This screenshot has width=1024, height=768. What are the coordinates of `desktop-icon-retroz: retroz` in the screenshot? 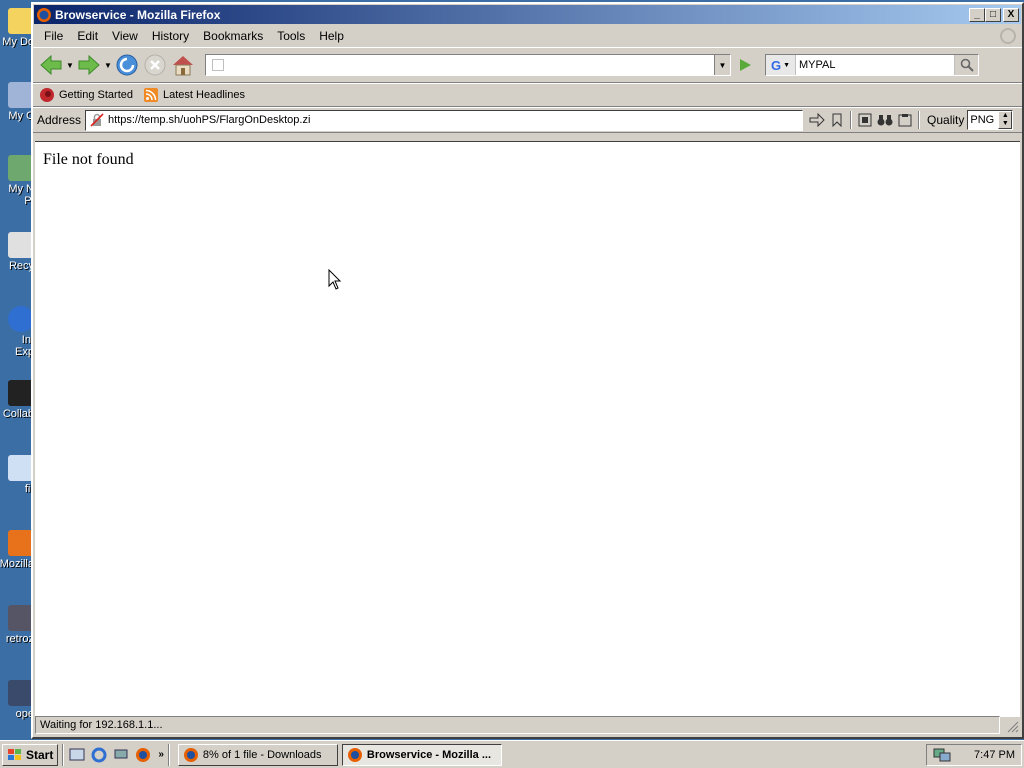 It's located at (17, 640).